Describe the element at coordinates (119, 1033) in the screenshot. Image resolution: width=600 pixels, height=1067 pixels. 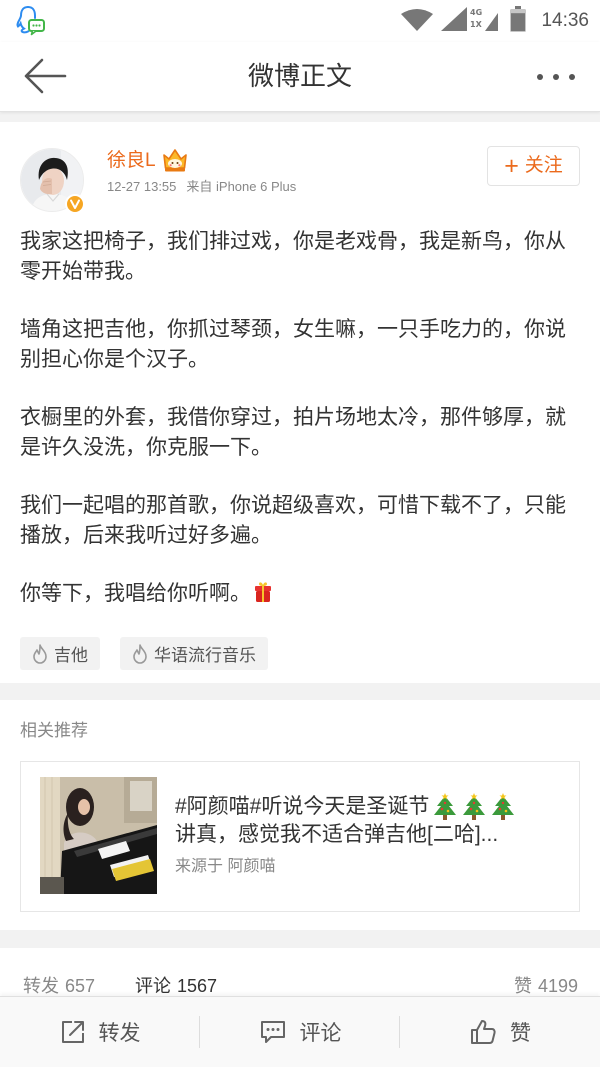
I see `repost-label: 转发` at that location.